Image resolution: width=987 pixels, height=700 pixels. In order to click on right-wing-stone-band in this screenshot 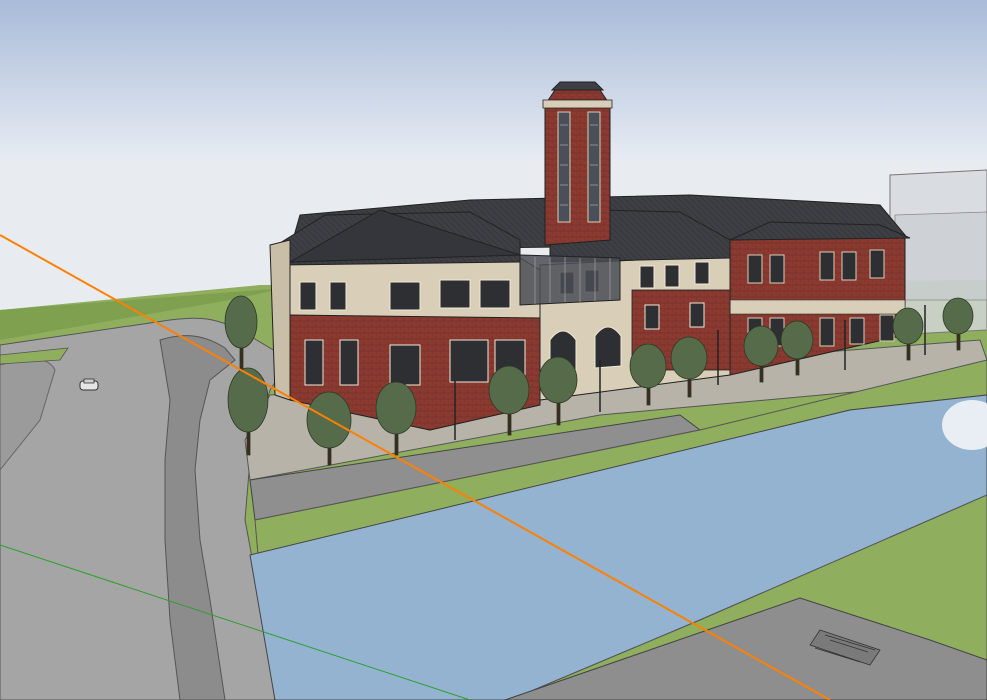, I will do `click(817, 307)`.